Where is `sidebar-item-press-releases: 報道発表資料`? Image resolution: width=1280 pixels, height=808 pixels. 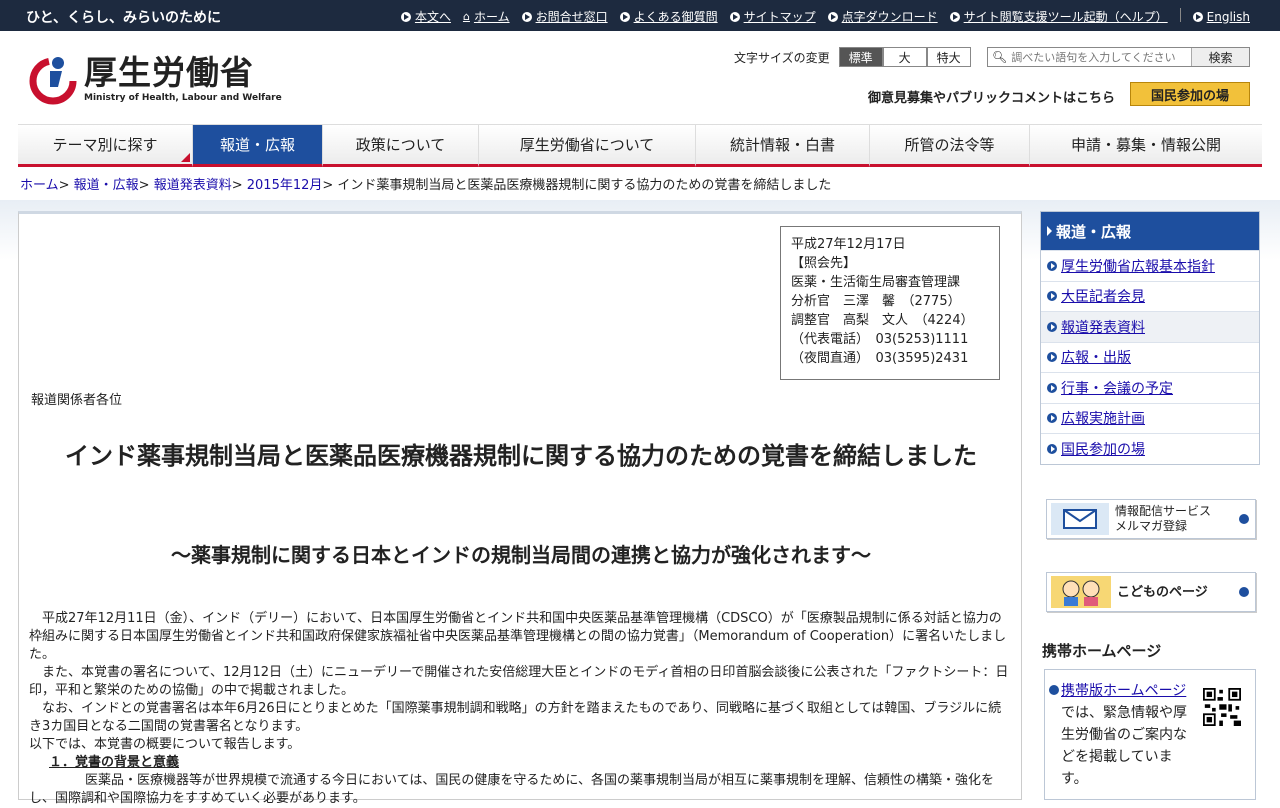 sidebar-item-press-releases: 報道発表資料 is located at coordinates (1150, 326).